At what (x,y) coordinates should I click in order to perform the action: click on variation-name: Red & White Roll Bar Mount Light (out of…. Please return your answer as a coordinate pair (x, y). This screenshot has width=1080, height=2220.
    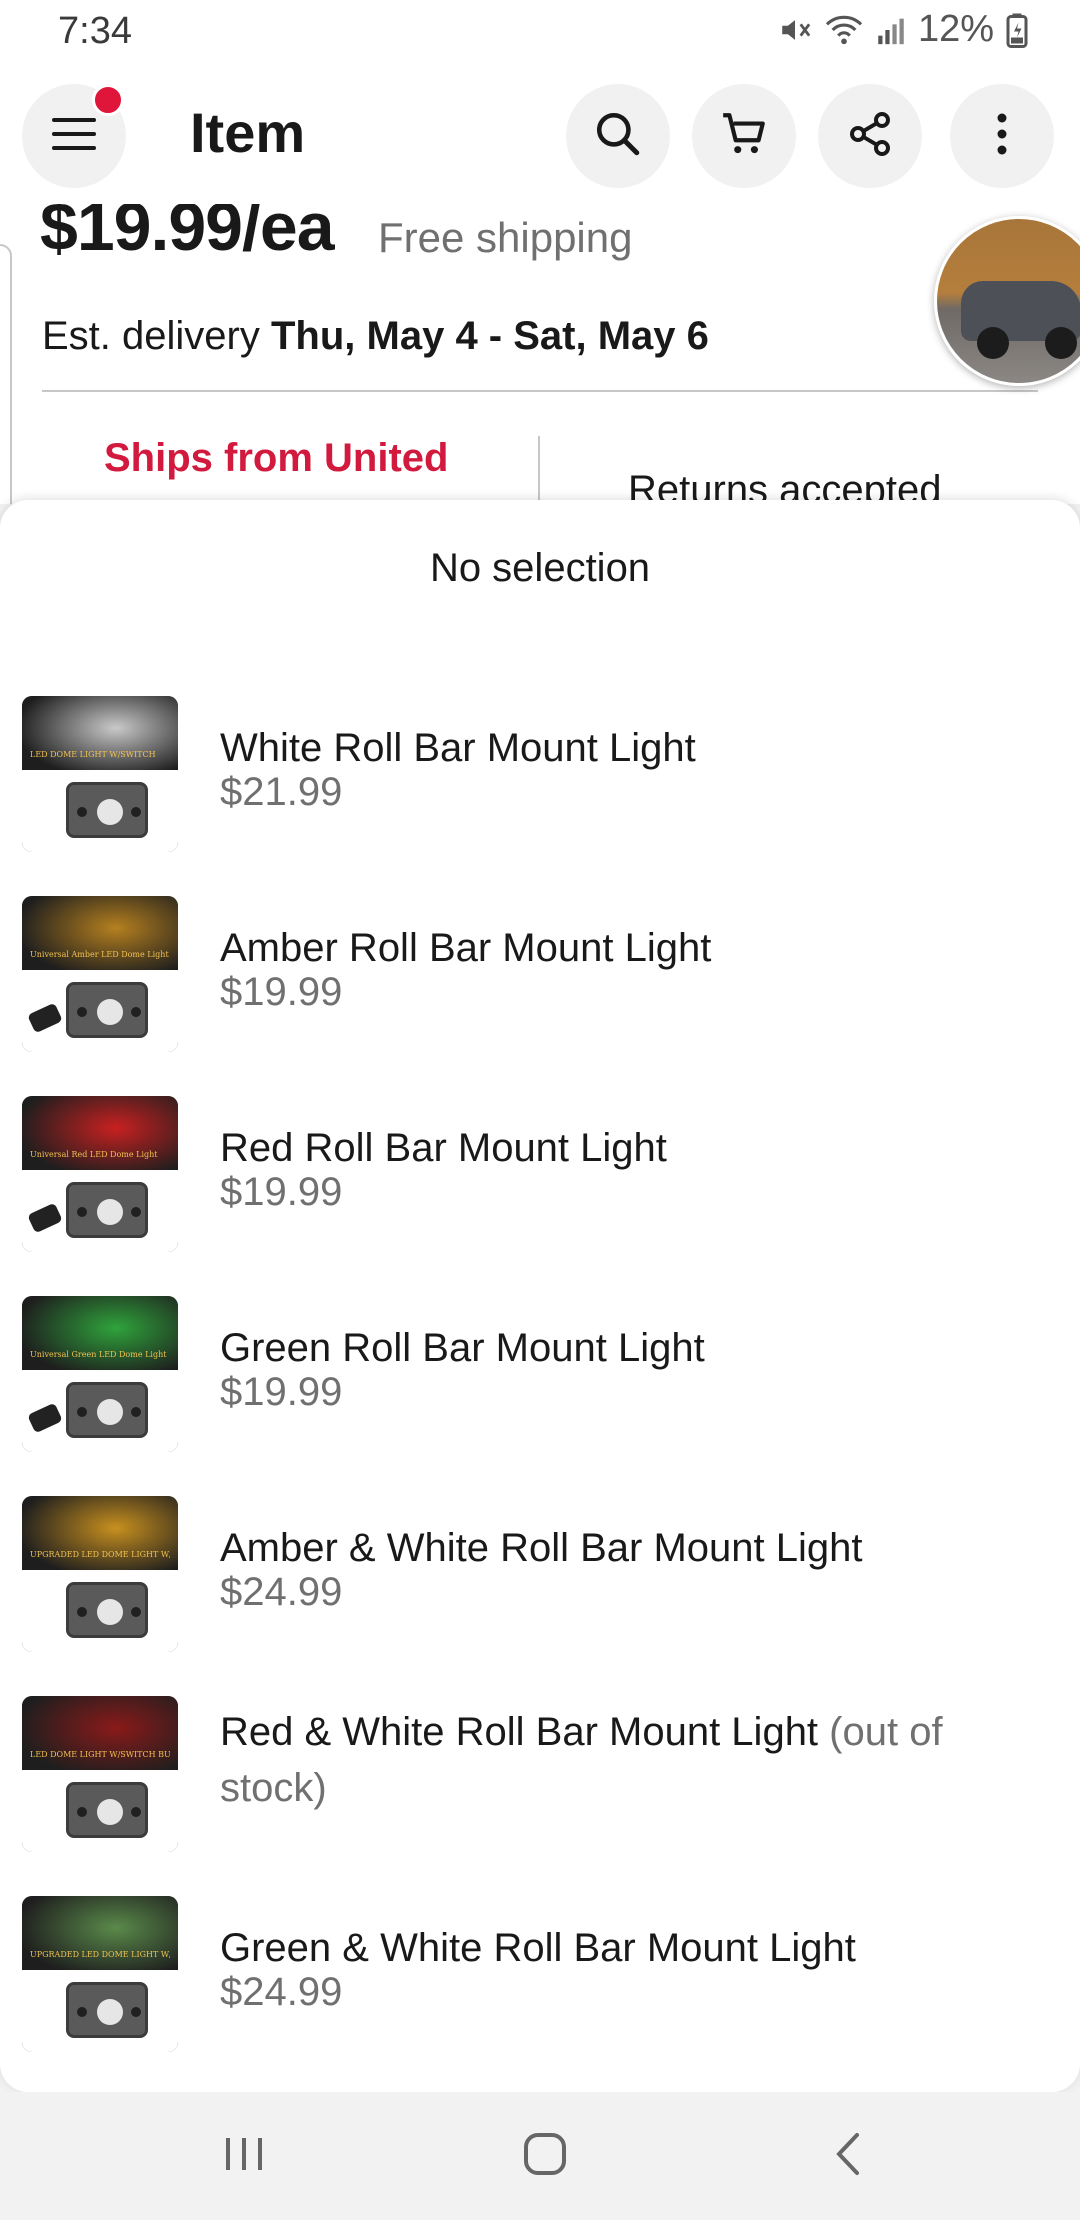
    Looking at the image, I should click on (620, 1760).